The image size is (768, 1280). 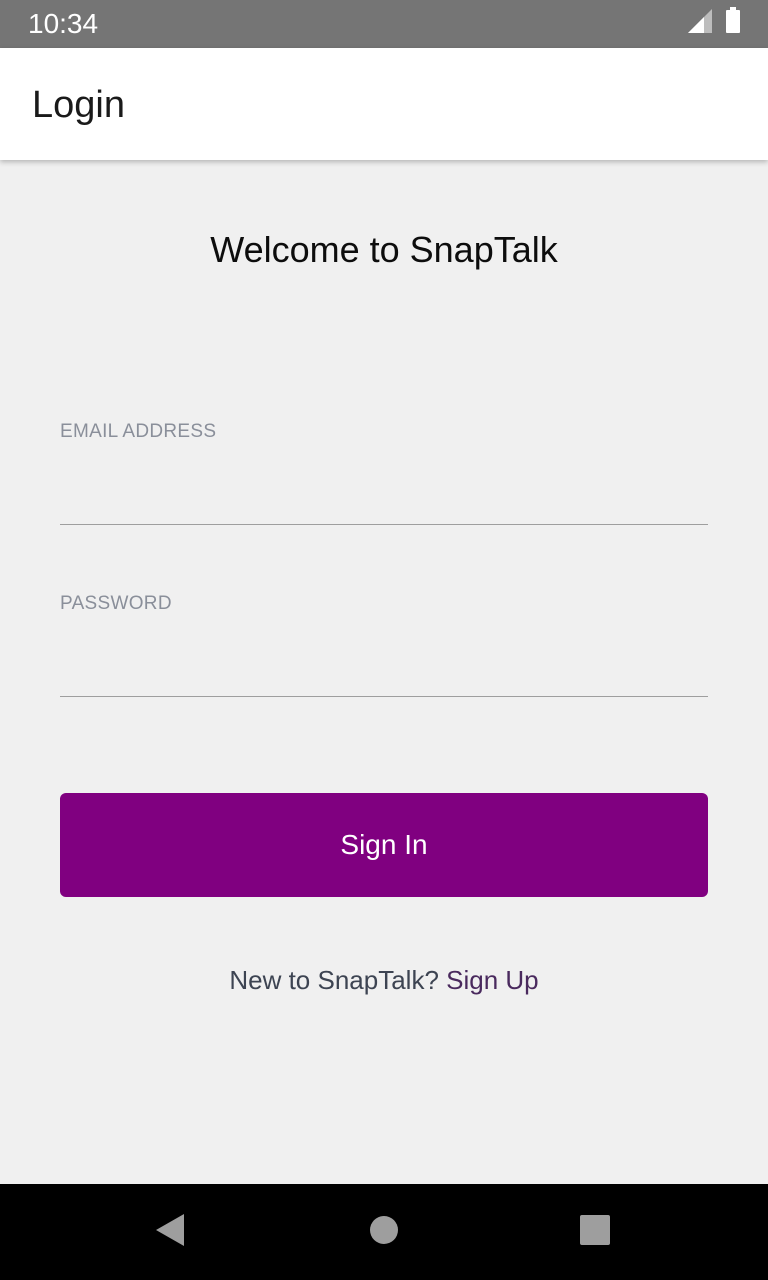 I want to click on battery-icon, so click(x=733, y=22).